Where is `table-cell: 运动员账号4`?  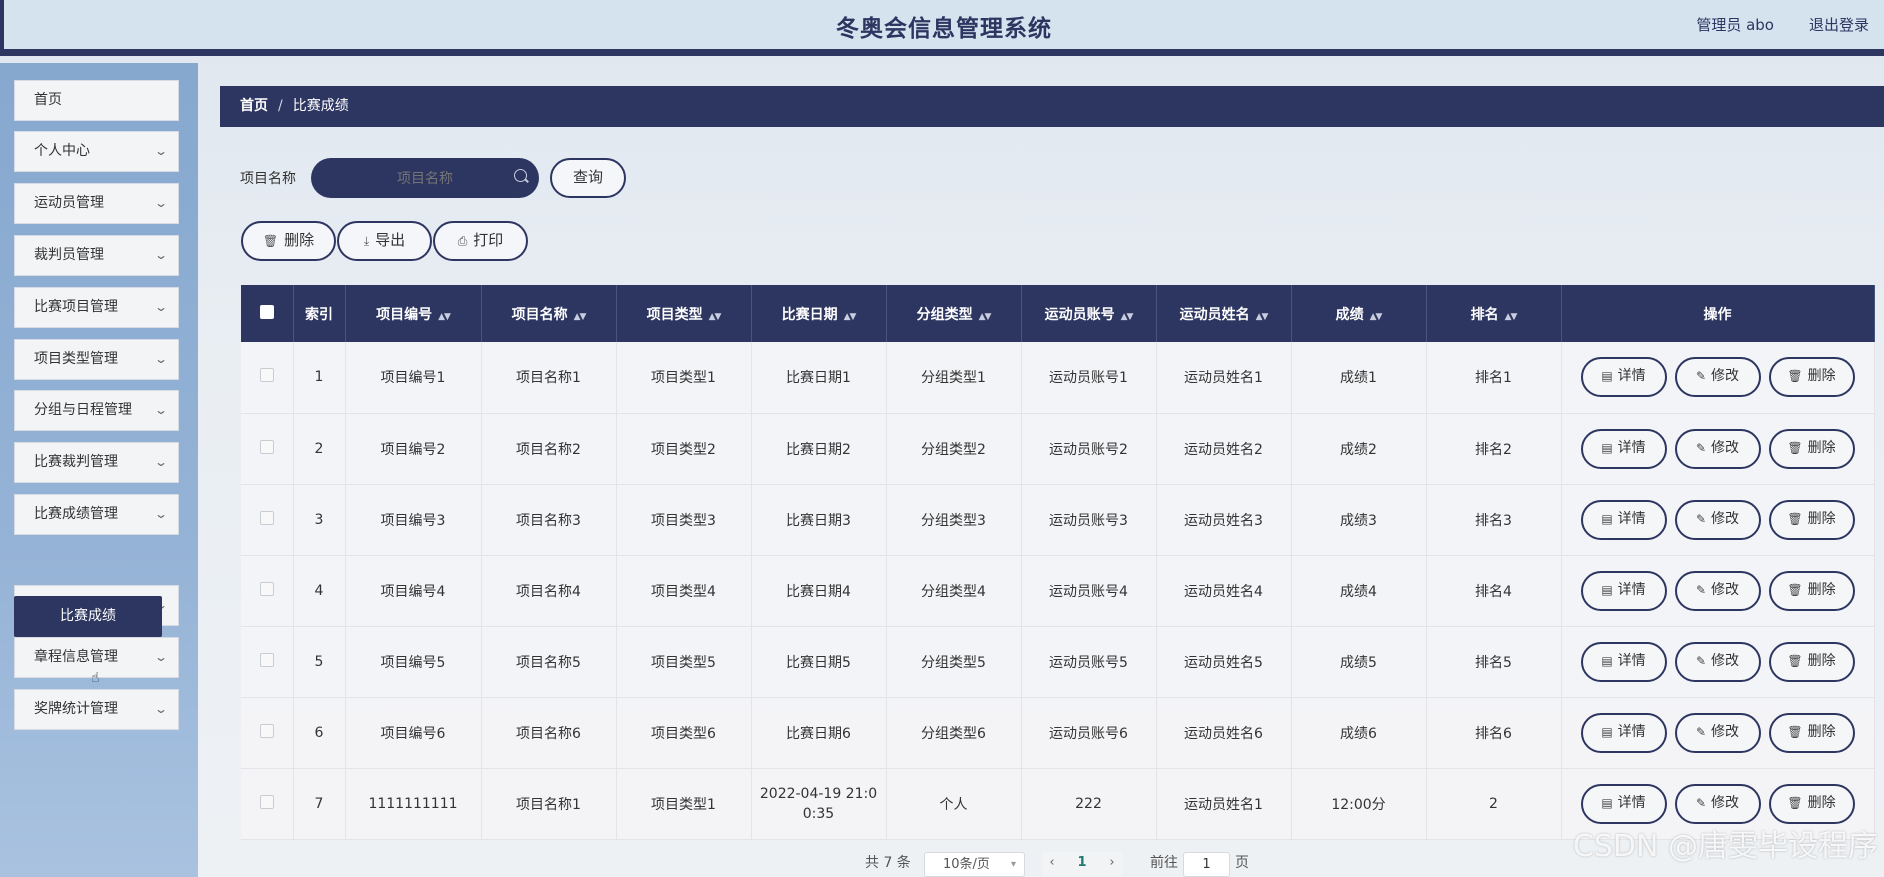
table-cell: 运动员账号4 is located at coordinates (1089, 591).